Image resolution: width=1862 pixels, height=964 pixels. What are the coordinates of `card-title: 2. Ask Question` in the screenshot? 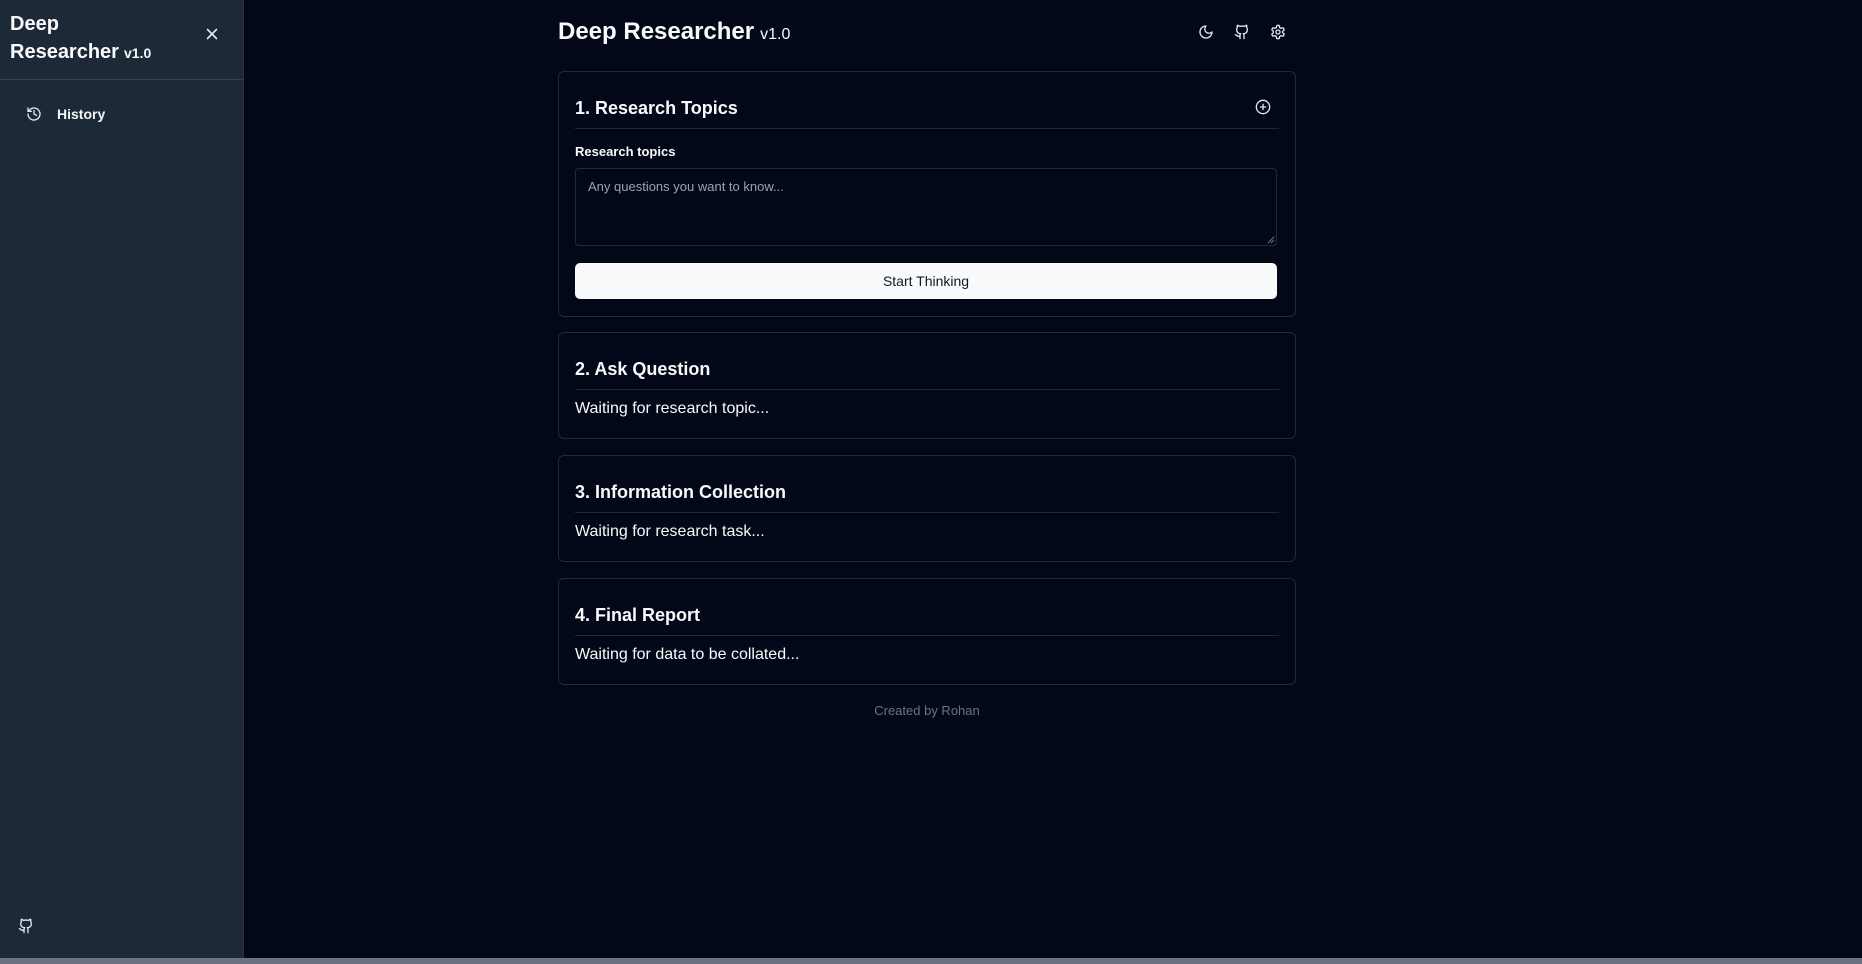 It's located at (643, 369).